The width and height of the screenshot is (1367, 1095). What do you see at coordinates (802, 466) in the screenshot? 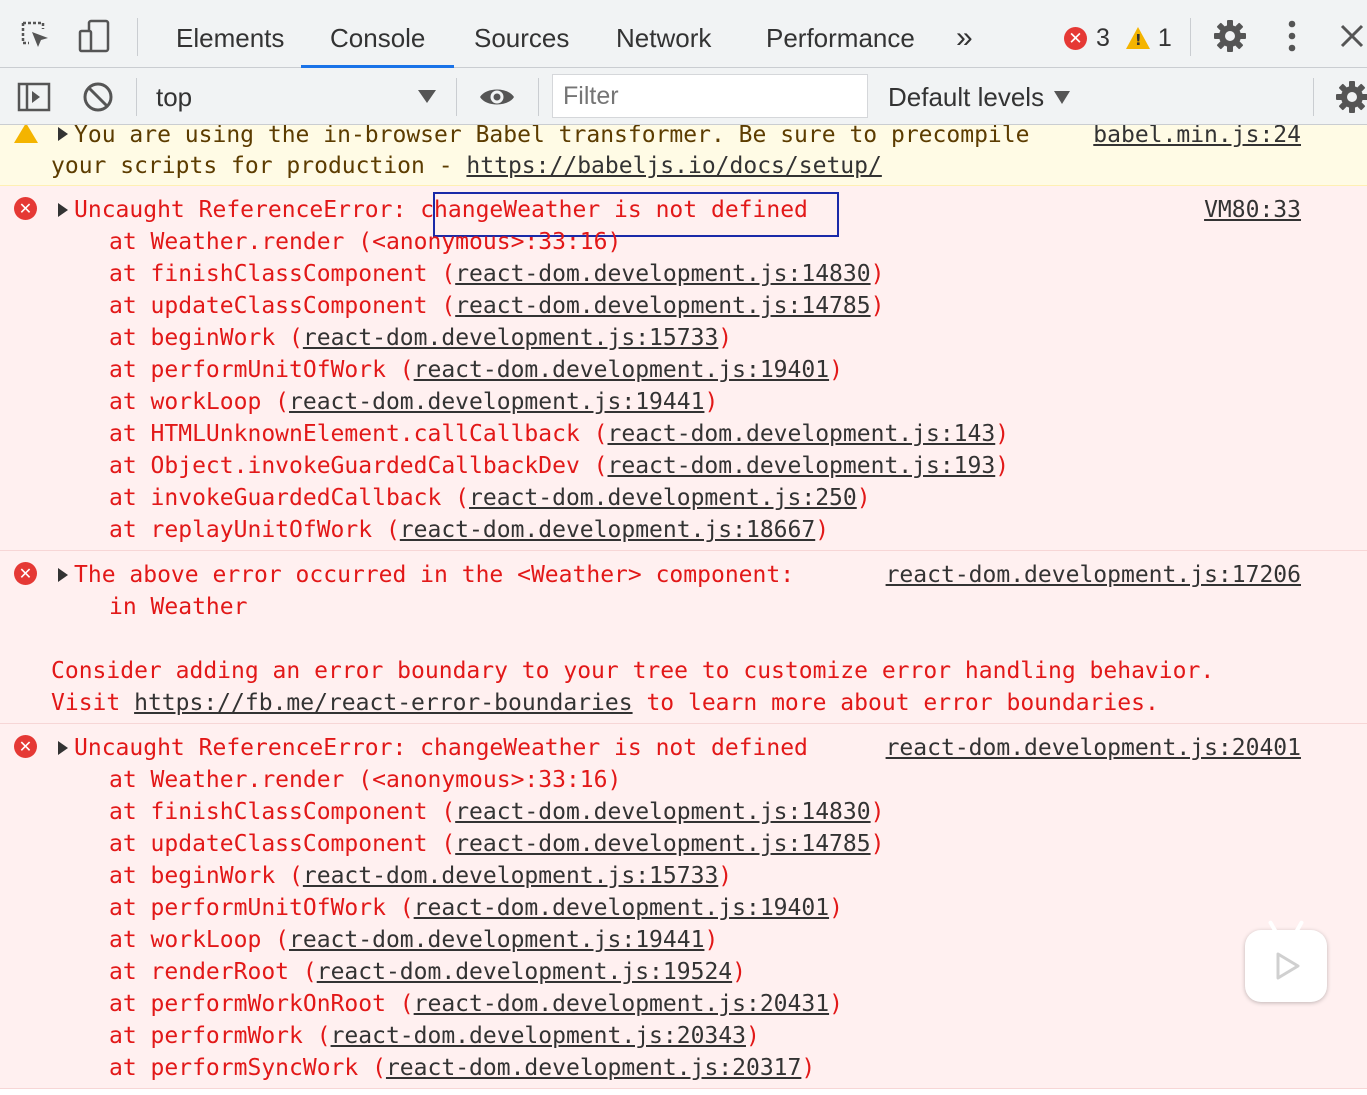
I see `stack-frame-link: react-dom.development.js:193` at bounding box center [802, 466].